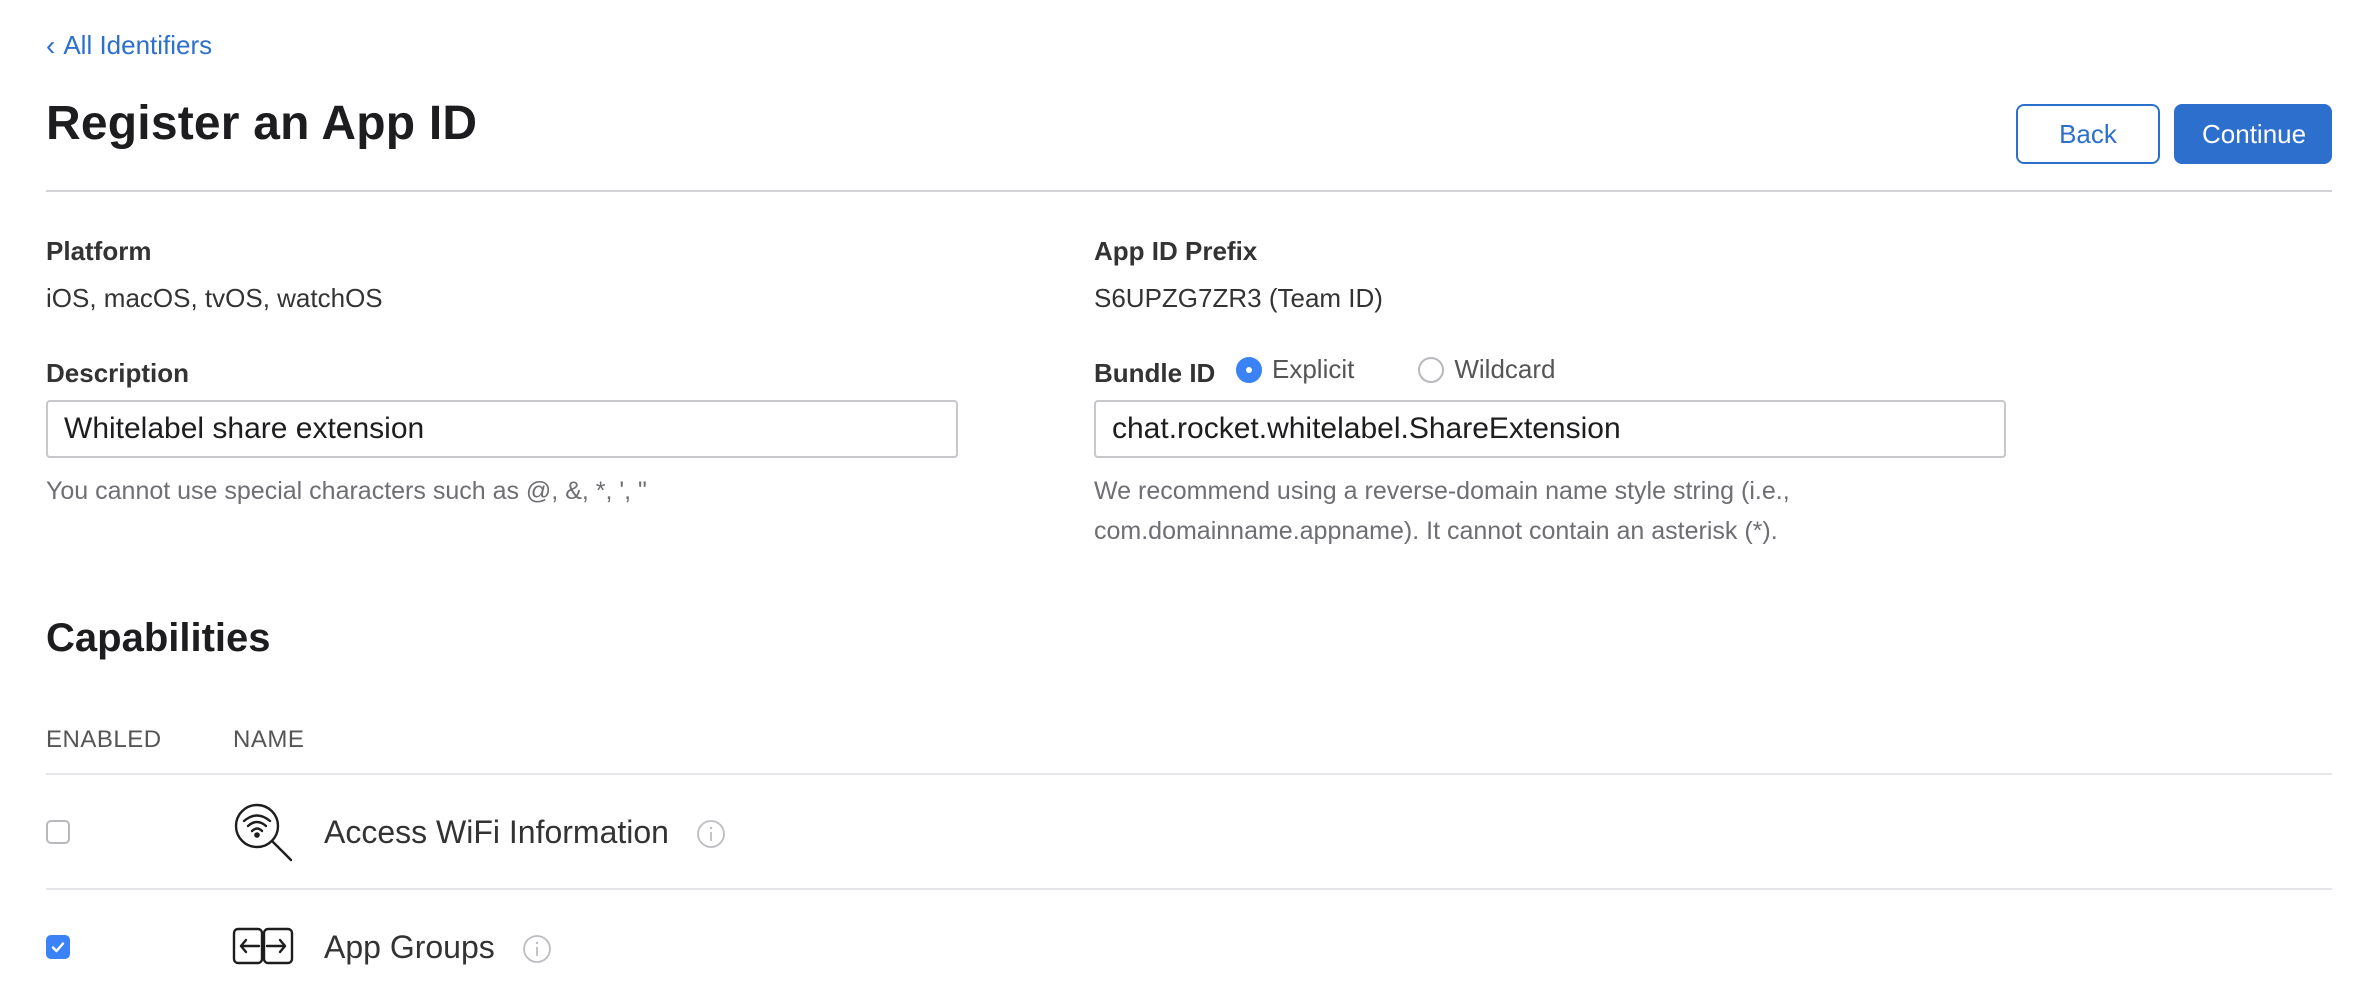  Describe the element at coordinates (1189, 889) in the screenshot. I see `row-divider` at that location.